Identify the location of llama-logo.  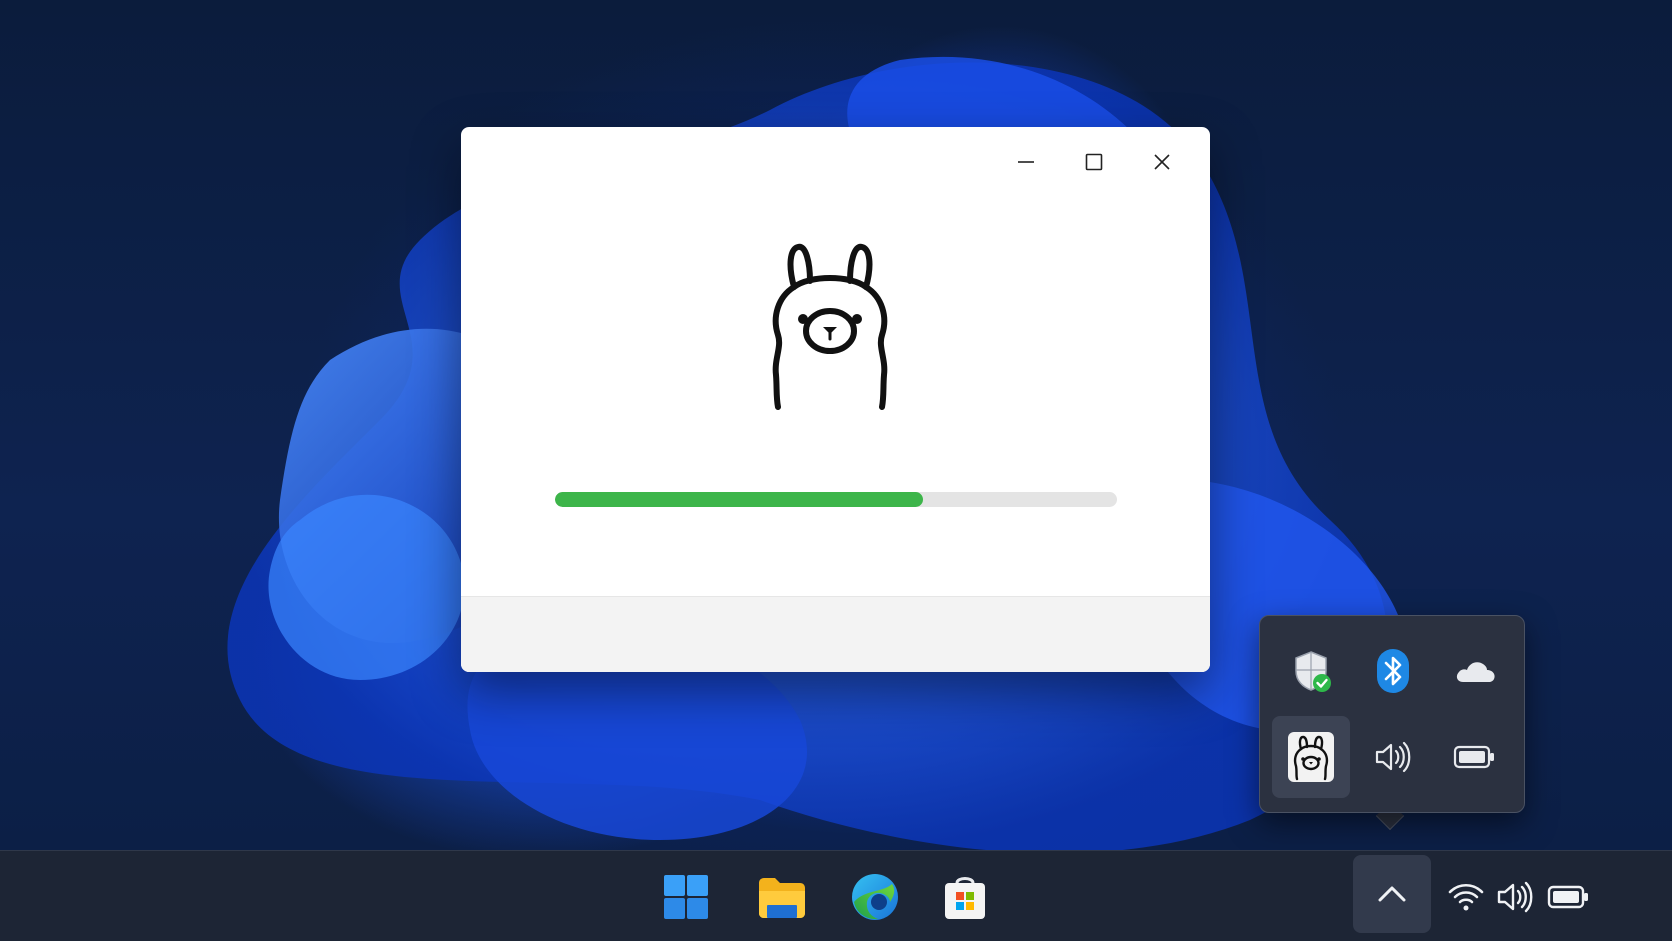
(830, 326).